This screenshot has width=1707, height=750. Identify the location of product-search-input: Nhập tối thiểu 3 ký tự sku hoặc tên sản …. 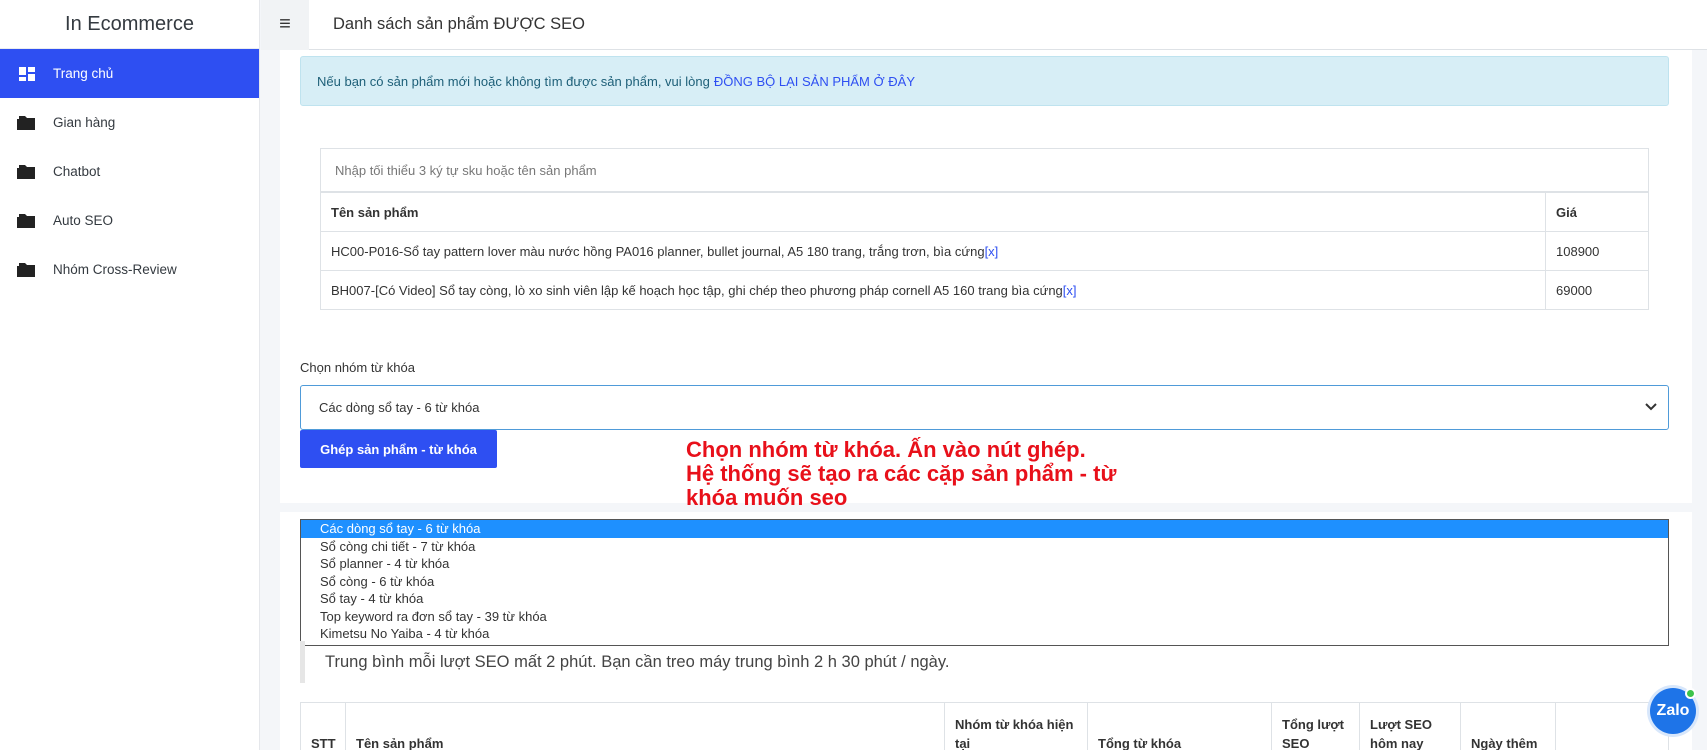
(984, 170).